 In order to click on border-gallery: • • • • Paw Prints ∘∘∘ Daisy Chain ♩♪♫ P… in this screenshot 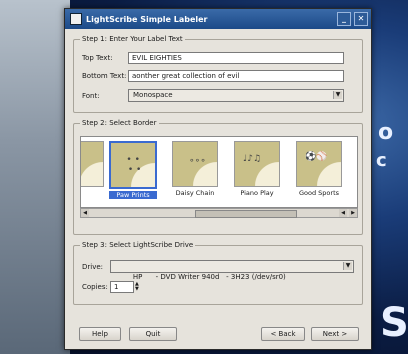, I will do `click(219, 172)`.